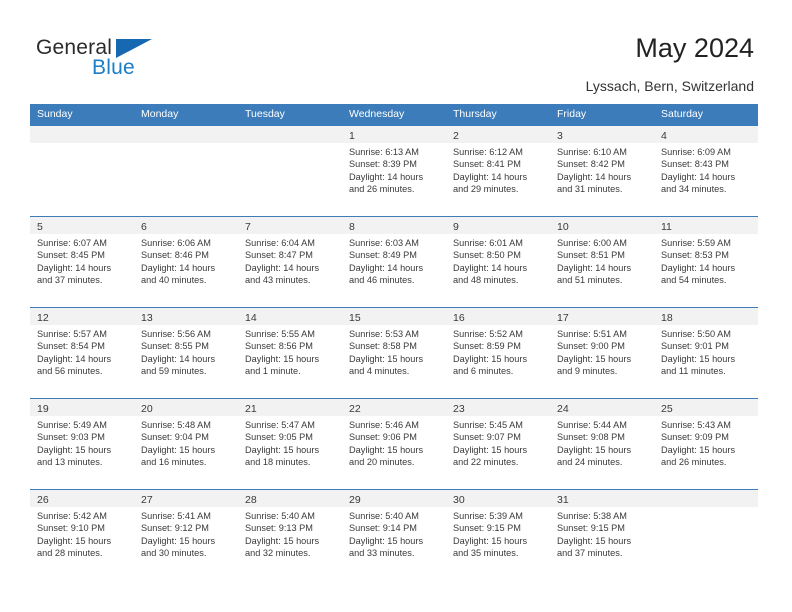 This screenshot has width=792, height=612. I want to click on sunset-text: Sunset: 9:12 PM, so click(175, 528).